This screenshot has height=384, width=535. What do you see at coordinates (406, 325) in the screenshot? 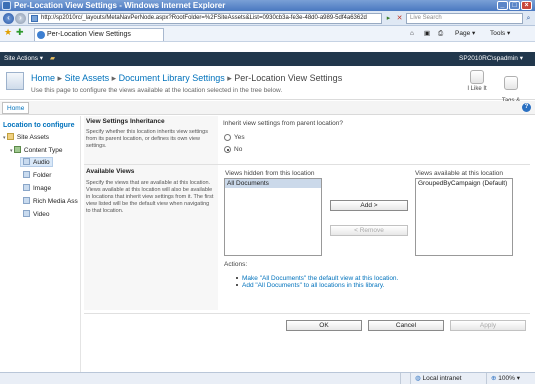
I see `cancel-button: Cancel` at bounding box center [406, 325].